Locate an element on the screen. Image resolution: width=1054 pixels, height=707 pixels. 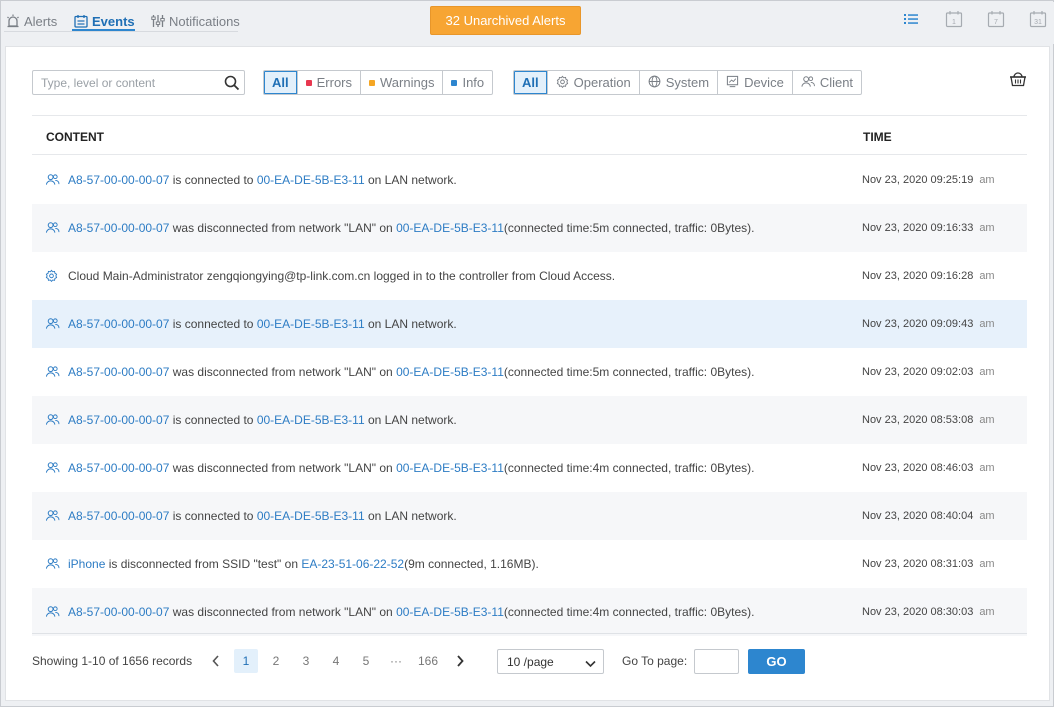
page-2-button: 2 is located at coordinates (276, 661).